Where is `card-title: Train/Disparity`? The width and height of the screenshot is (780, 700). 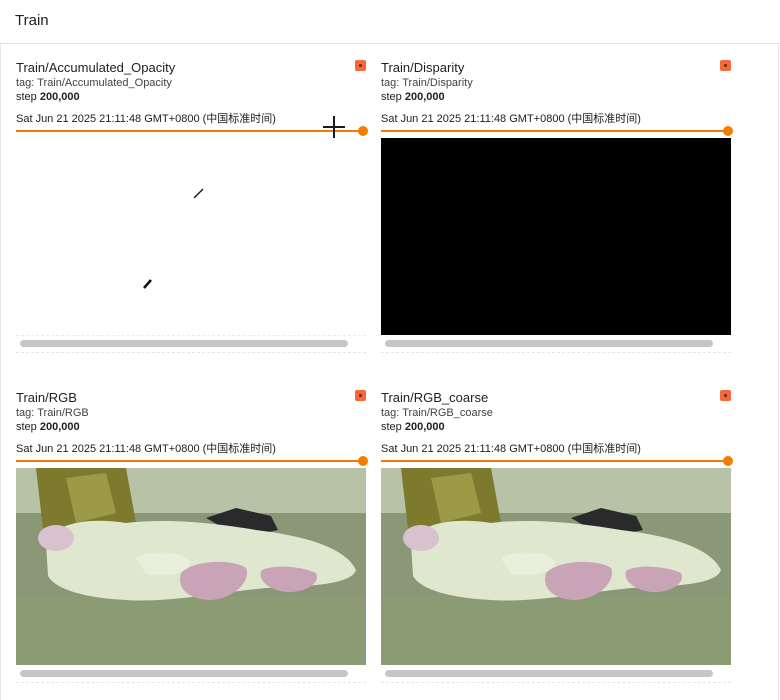
card-title: Train/Disparity is located at coordinates (423, 67).